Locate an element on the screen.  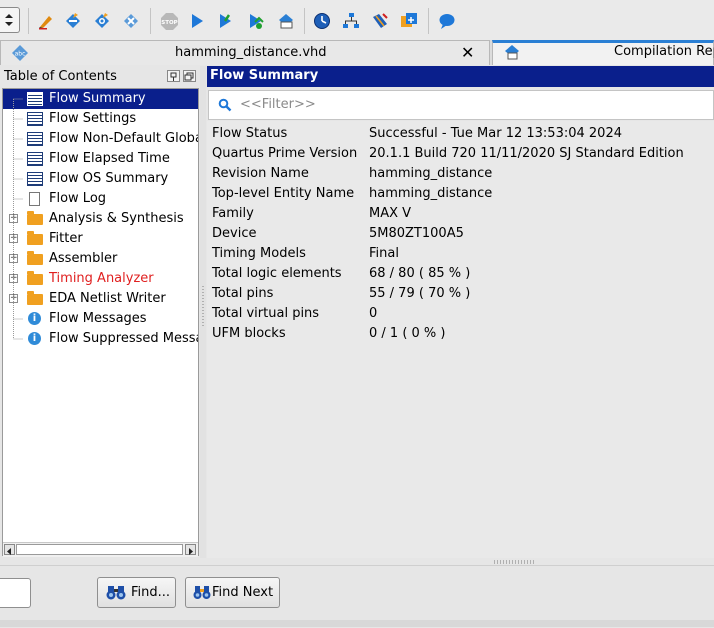
toc-item: i Flow Messages is located at coordinates (100, 319).